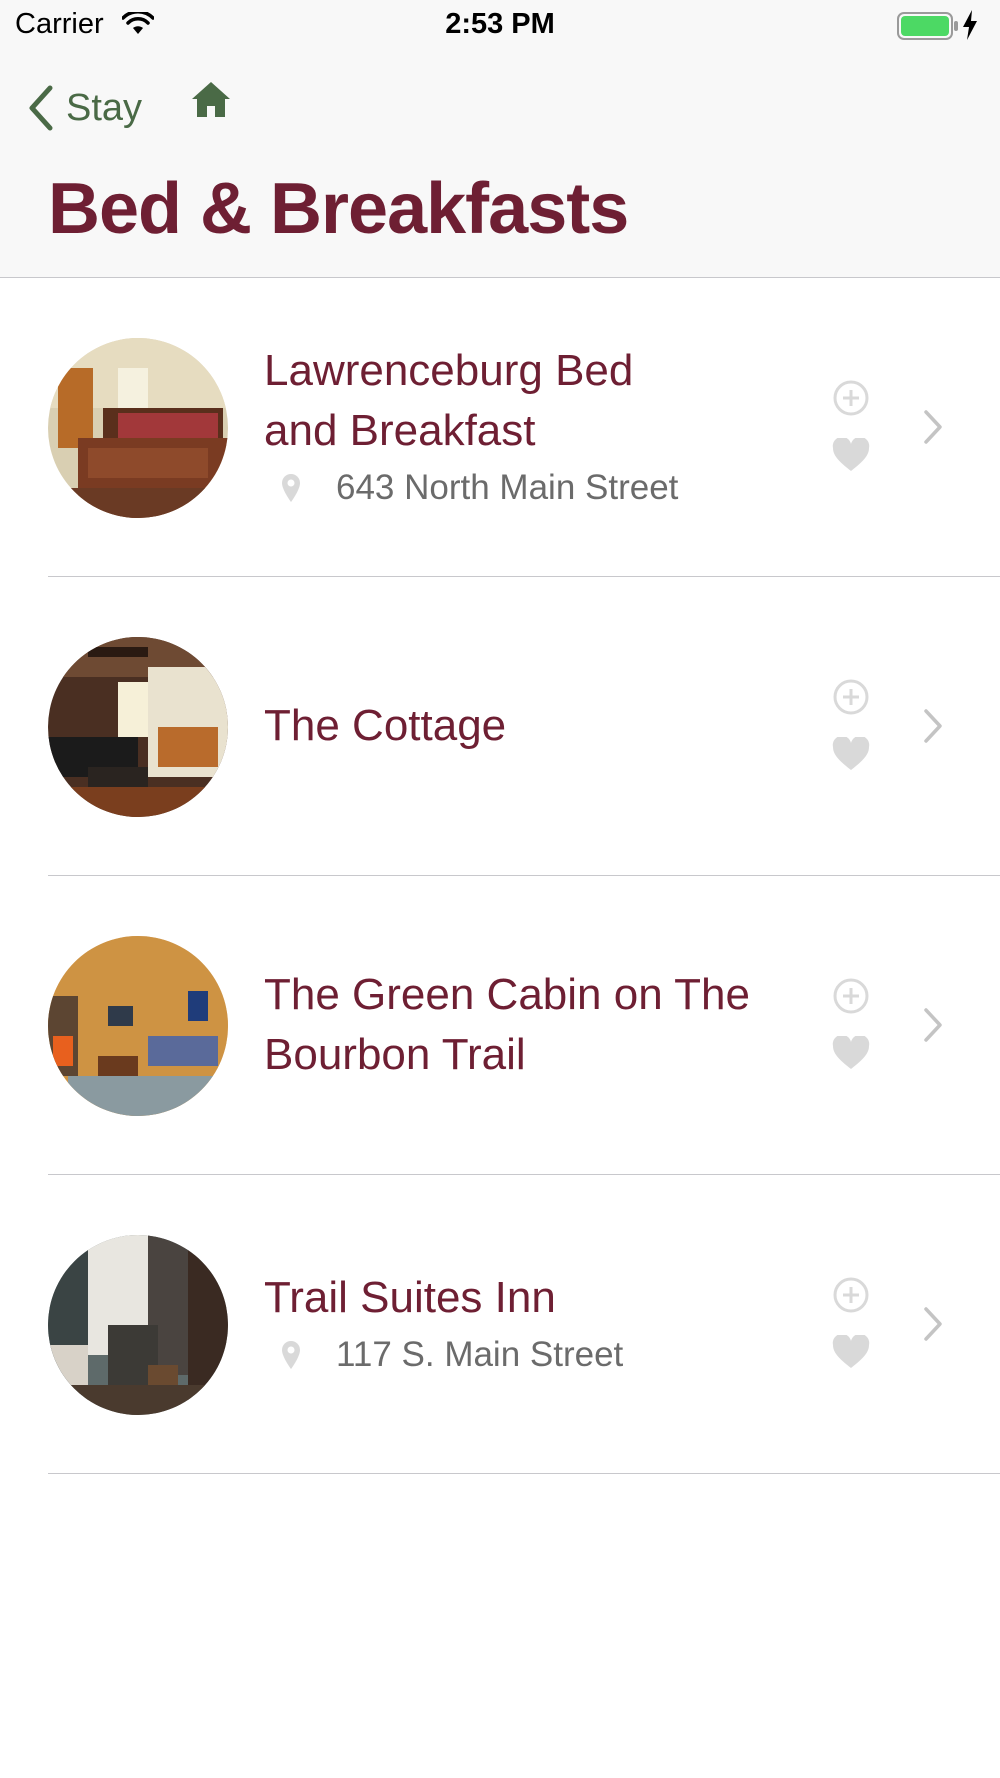 Image resolution: width=1000 pixels, height=1778 pixels. What do you see at coordinates (104, 107) in the screenshot?
I see `back-button-label: Stay` at bounding box center [104, 107].